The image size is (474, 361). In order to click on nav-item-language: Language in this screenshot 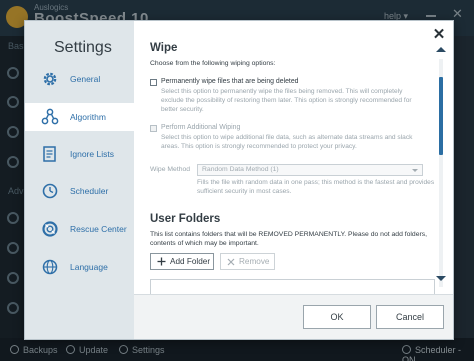, I will do `click(79, 267)`.